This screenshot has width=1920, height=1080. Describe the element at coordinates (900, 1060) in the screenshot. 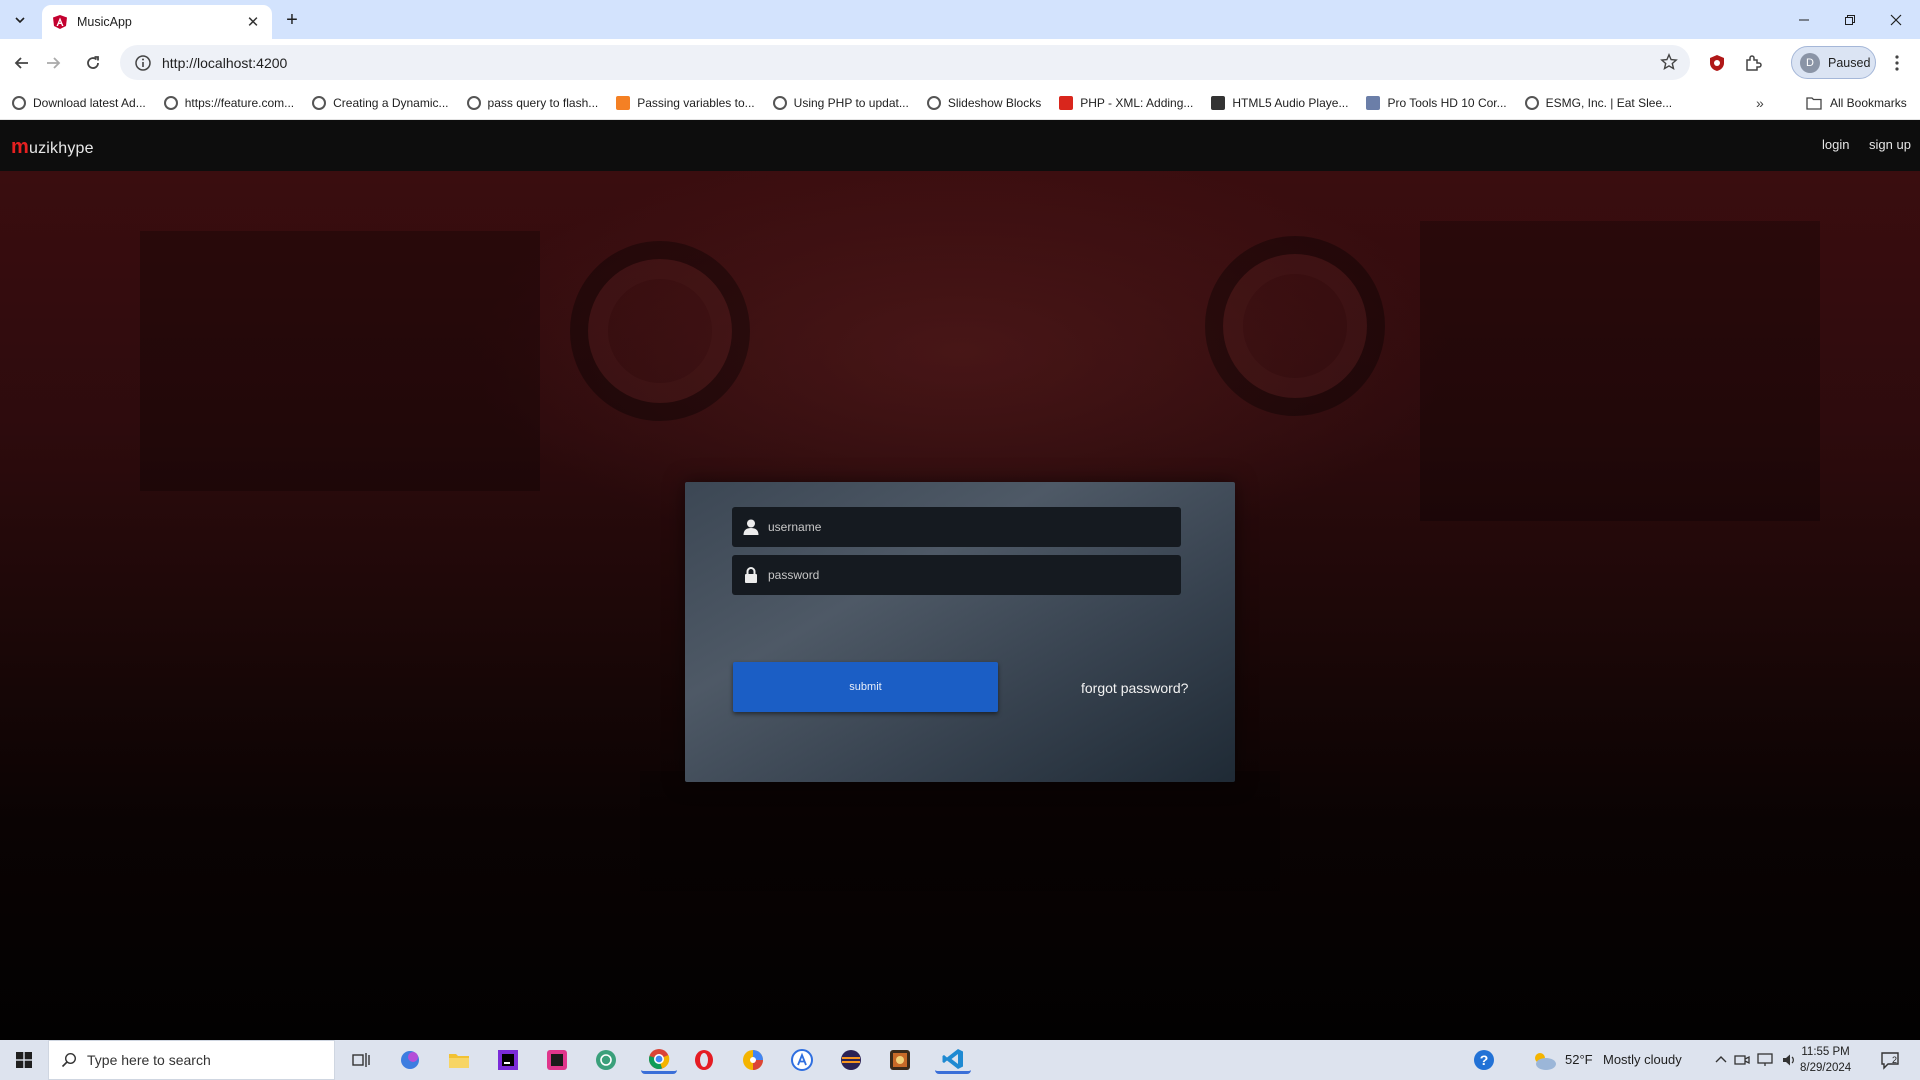

I see `game-app-icon` at that location.